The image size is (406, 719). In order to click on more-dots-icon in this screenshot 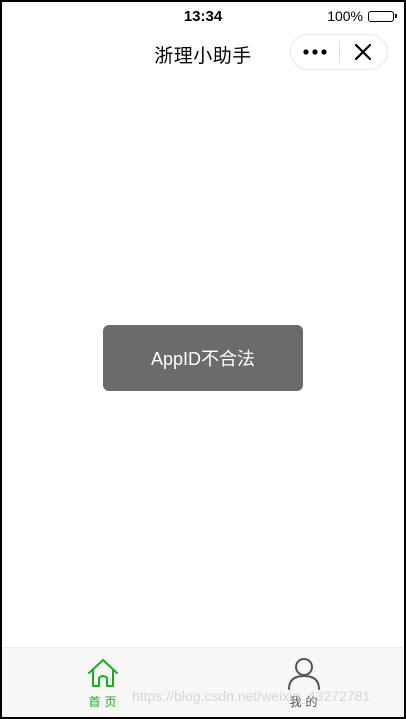, I will do `click(315, 52)`.